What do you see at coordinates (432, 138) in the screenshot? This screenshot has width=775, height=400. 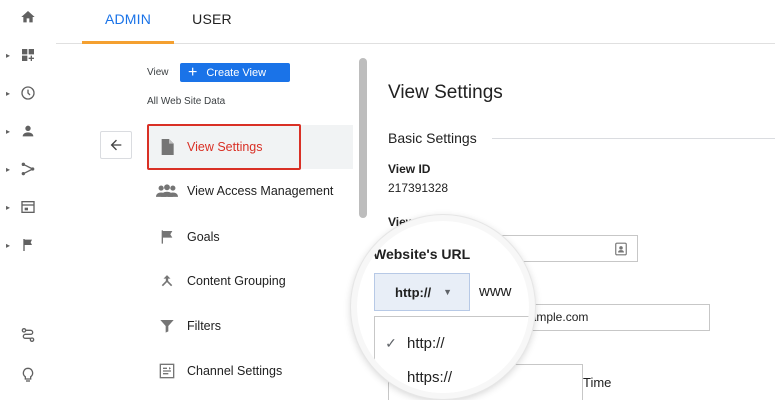 I see `section-heading: Basic Settings` at bounding box center [432, 138].